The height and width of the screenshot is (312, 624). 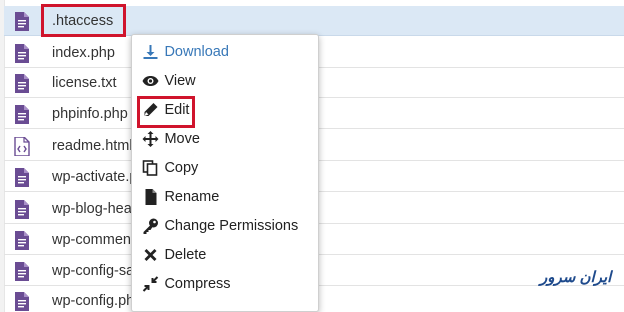 I want to click on file-name: readme.html, so click(x=92, y=146).